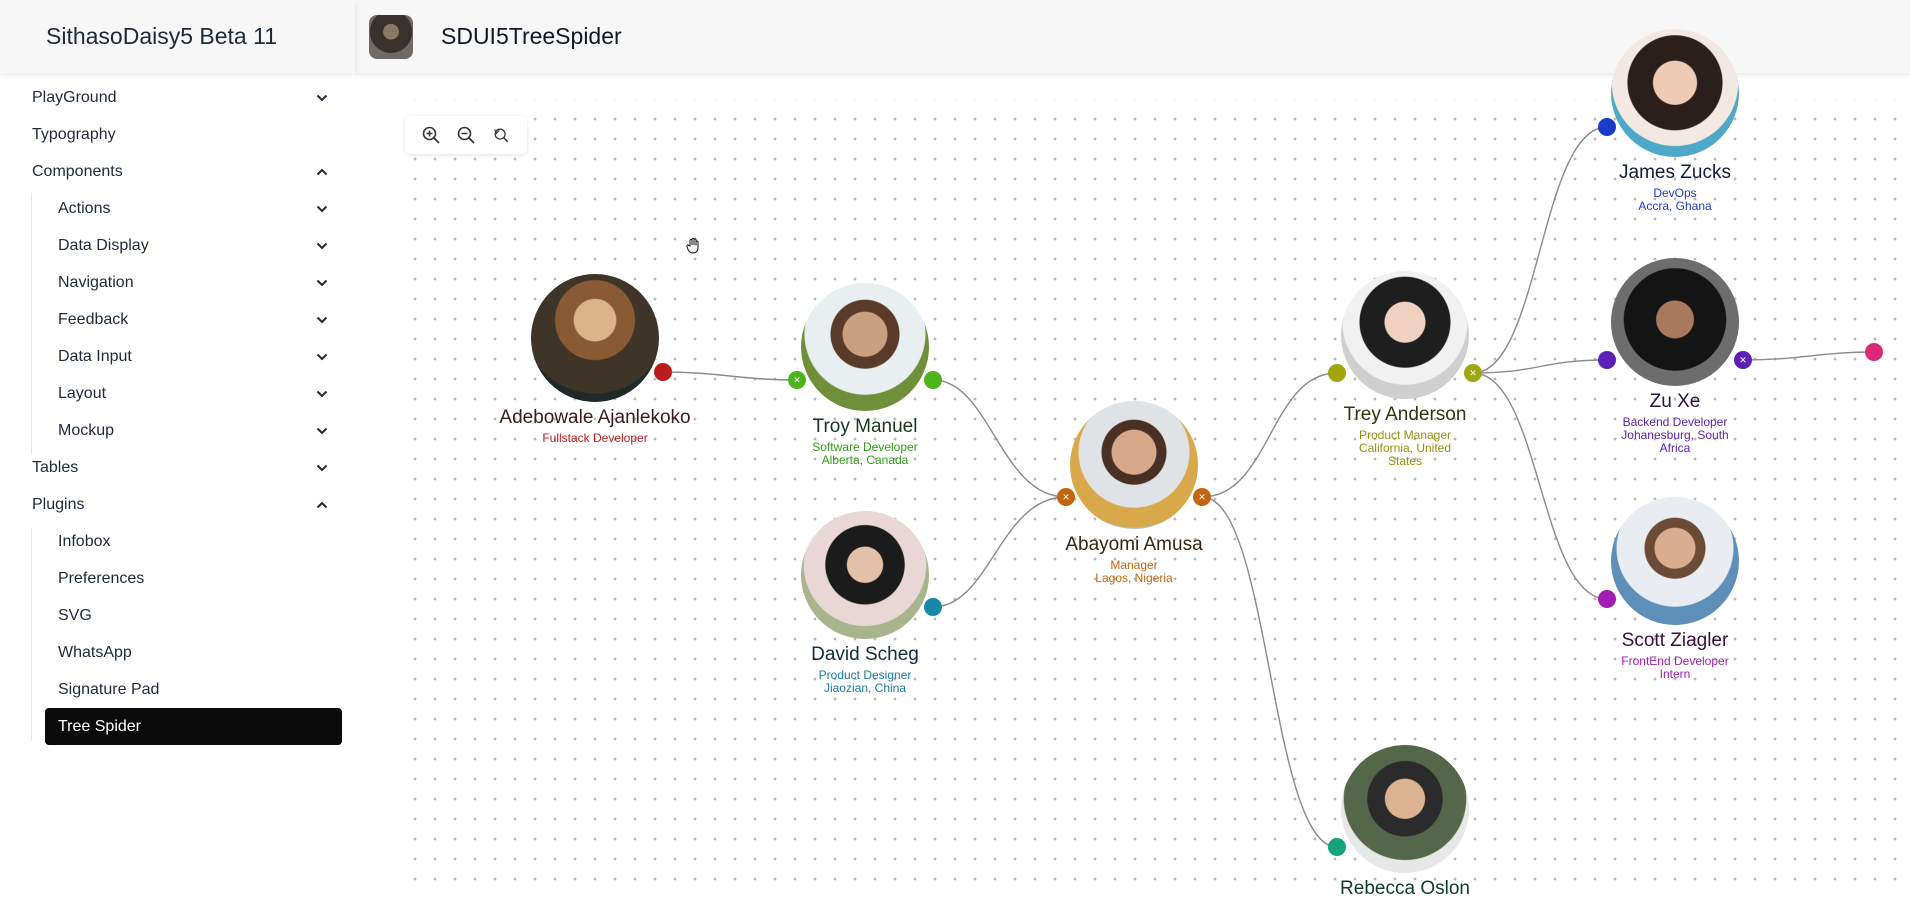 The height and width of the screenshot is (923, 1910). What do you see at coordinates (193, 541) in the screenshot?
I see `sidebar-item-infobox: Infobox` at bounding box center [193, 541].